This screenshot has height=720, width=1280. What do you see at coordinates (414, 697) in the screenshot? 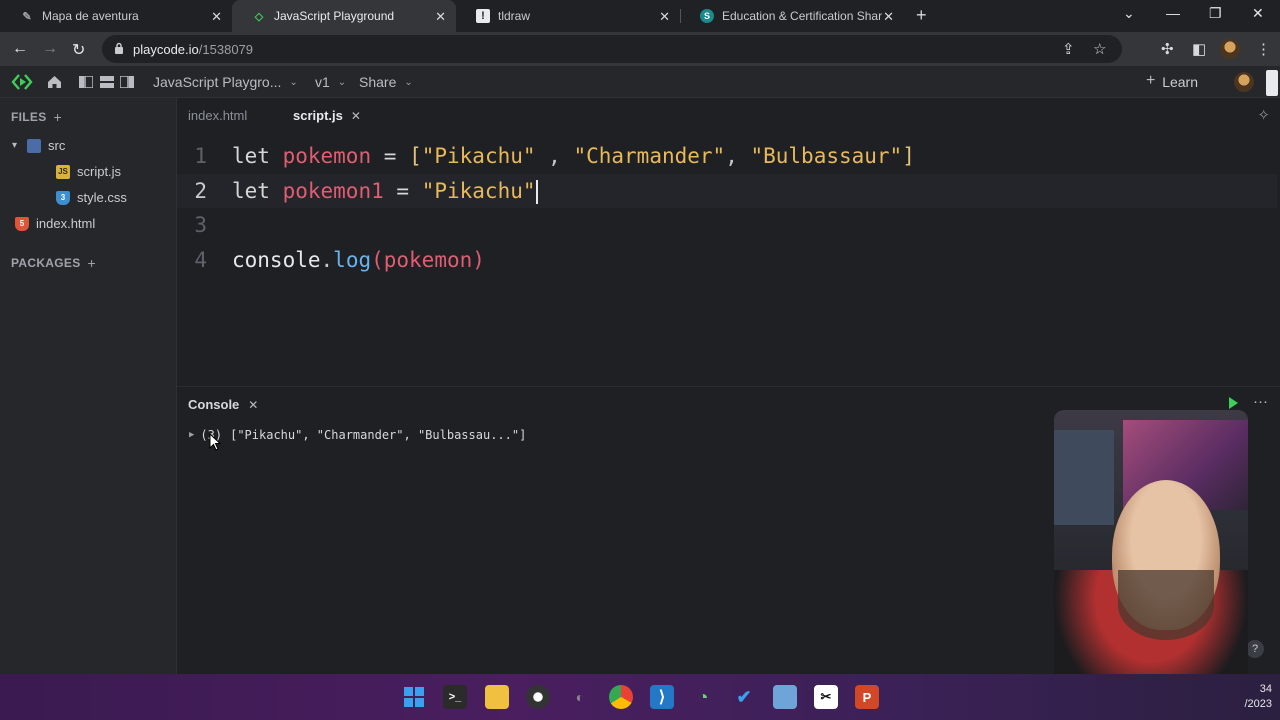
I see `windows-start-icon` at bounding box center [414, 697].